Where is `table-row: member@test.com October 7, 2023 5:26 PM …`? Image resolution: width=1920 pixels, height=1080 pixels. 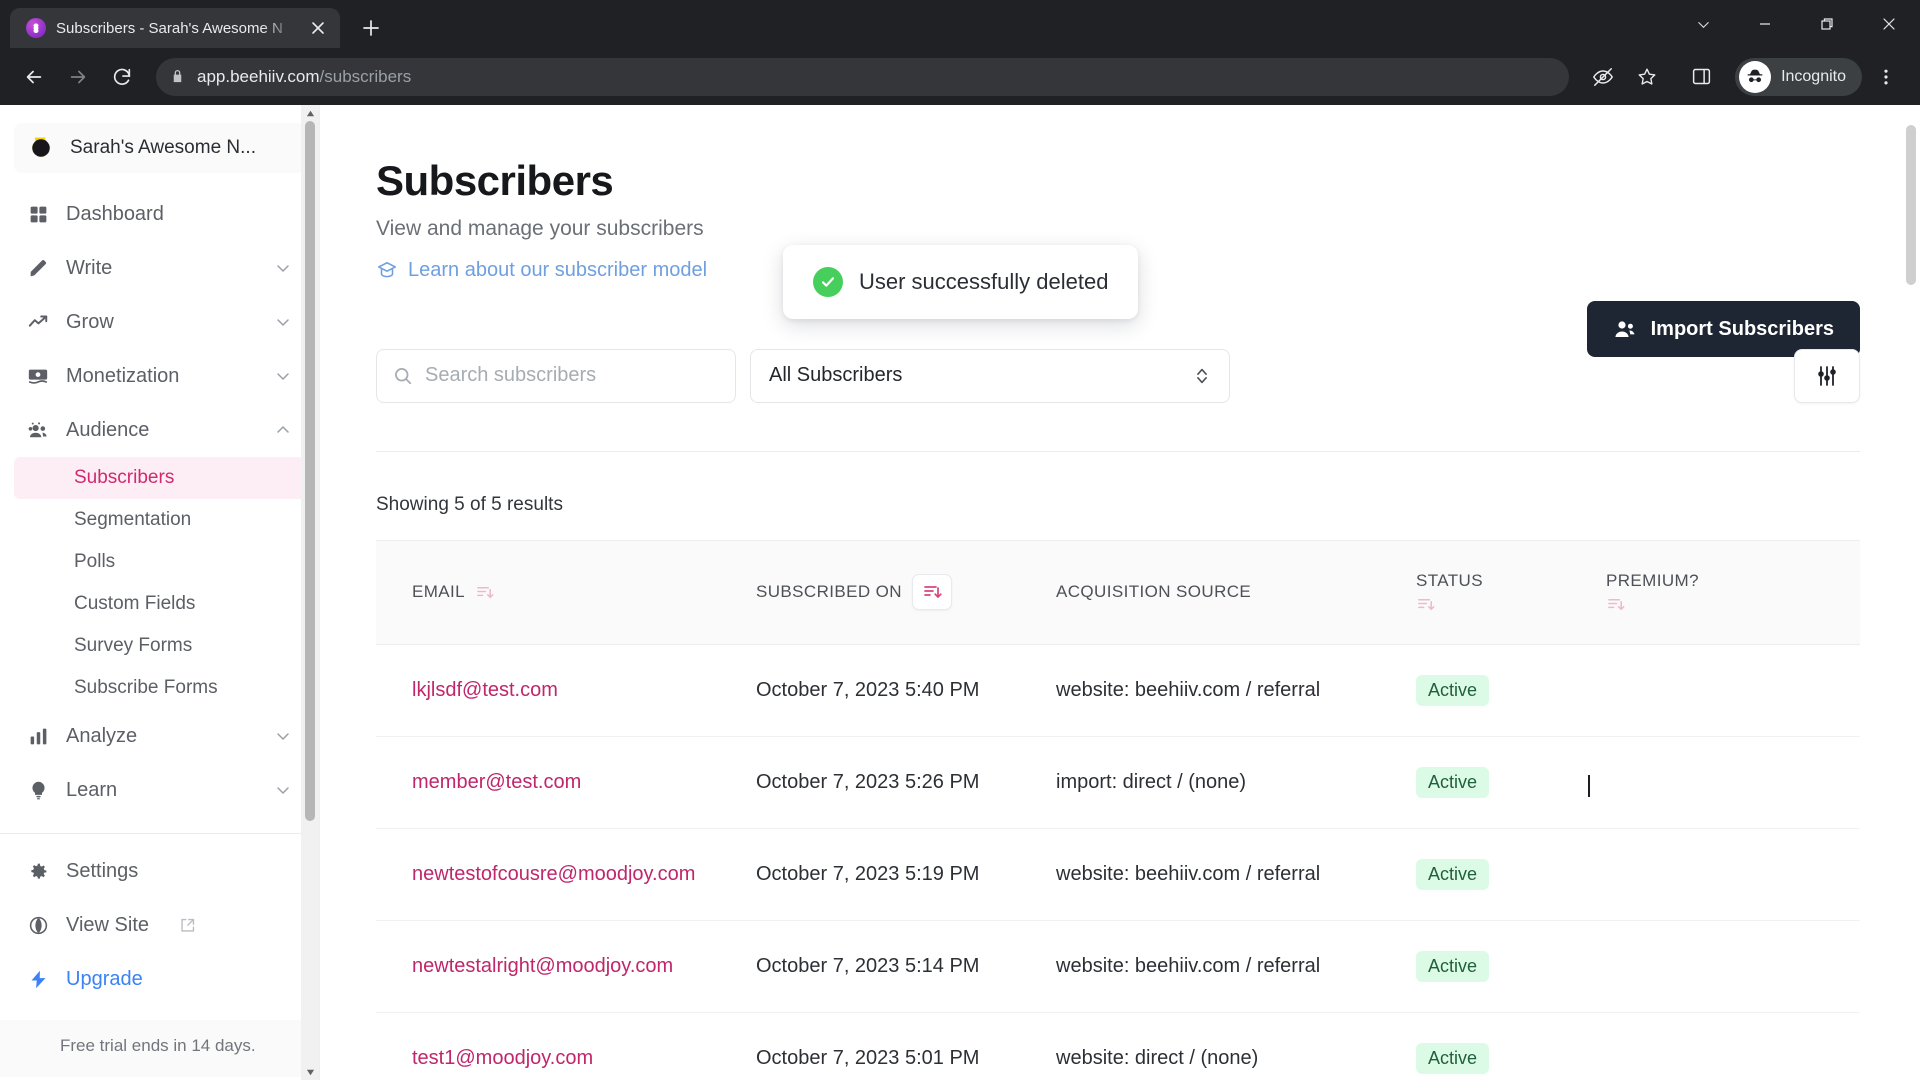
table-row: member@test.com October 7, 2023 5:26 PM … is located at coordinates (1118, 782).